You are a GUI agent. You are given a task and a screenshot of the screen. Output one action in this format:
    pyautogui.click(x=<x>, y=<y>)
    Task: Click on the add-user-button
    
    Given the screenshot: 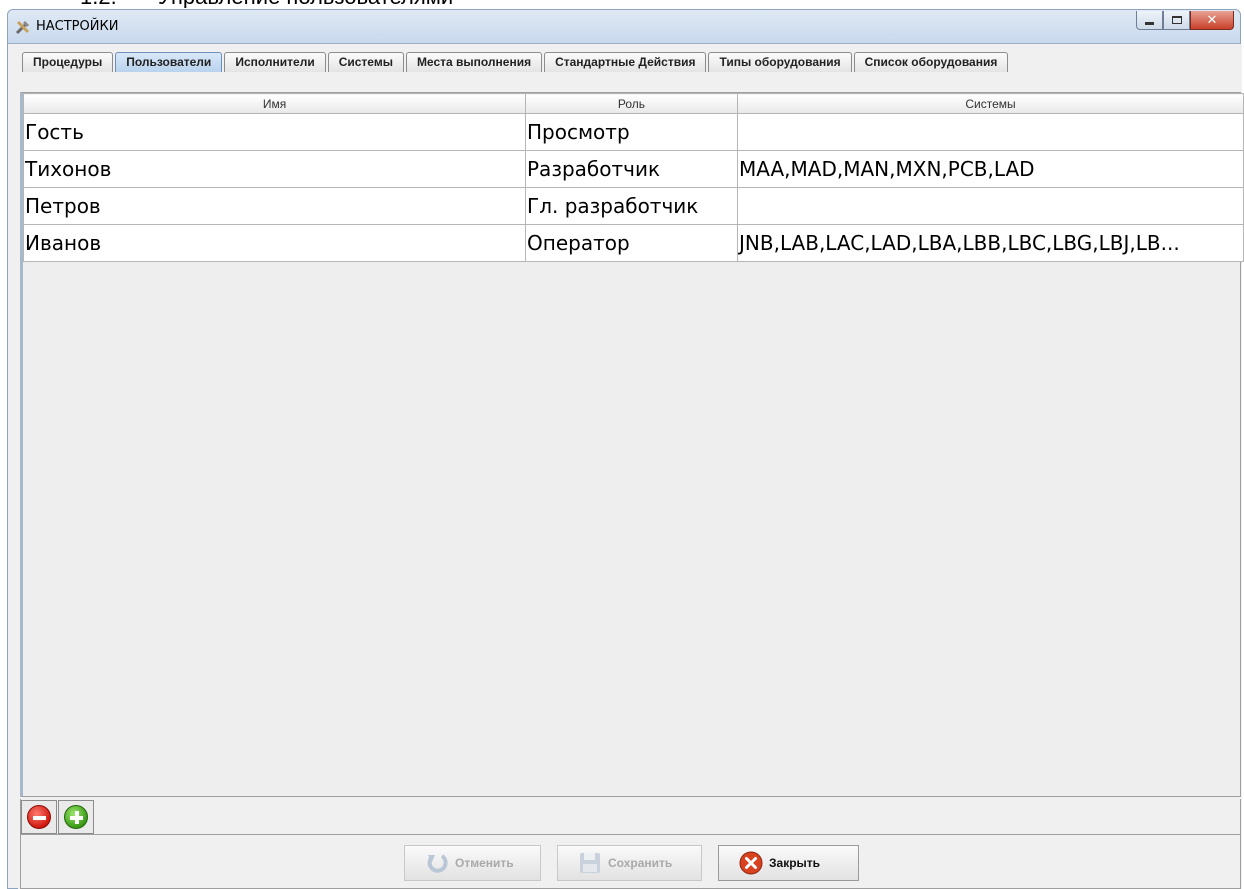 What is the action you would take?
    pyautogui.click(x=76, y=817)
    